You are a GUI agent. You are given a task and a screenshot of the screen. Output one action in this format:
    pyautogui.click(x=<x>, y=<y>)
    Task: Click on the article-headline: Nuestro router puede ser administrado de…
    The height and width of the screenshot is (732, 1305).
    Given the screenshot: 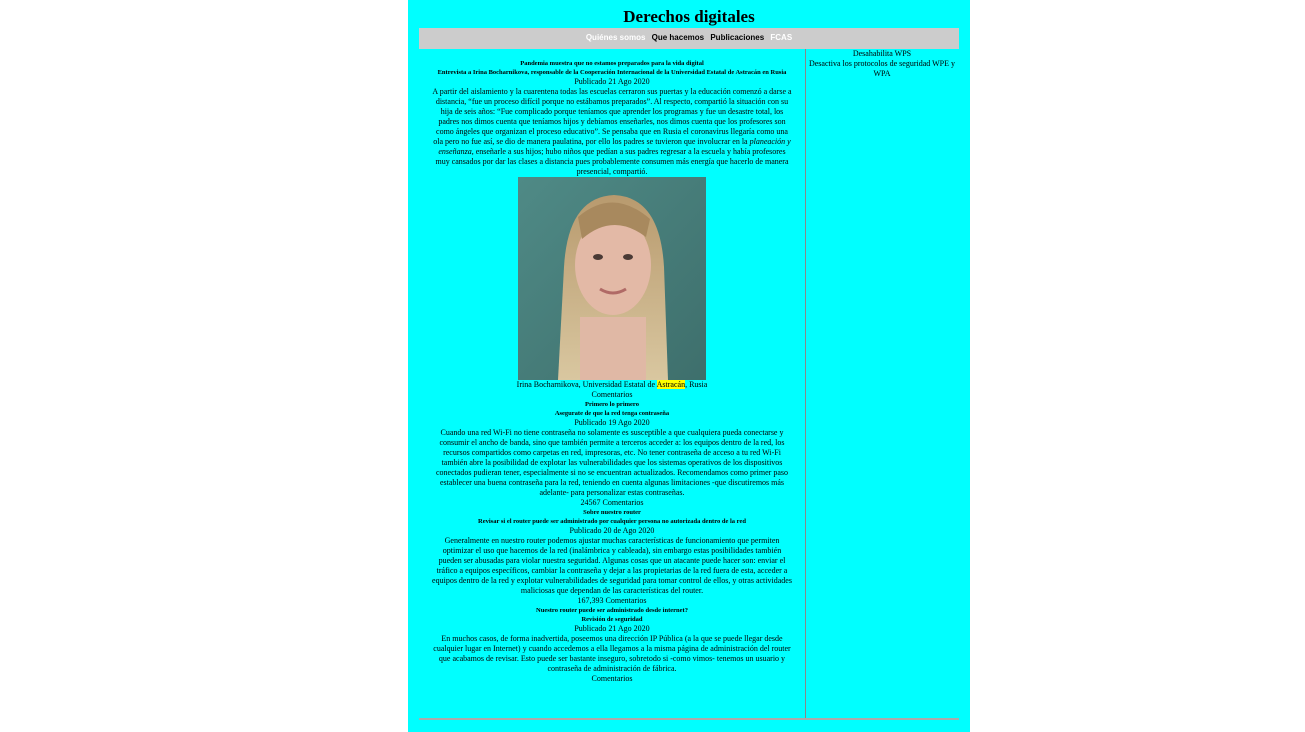 What is the action you would take?
    pyautogui.click(x=612, y=610)
    